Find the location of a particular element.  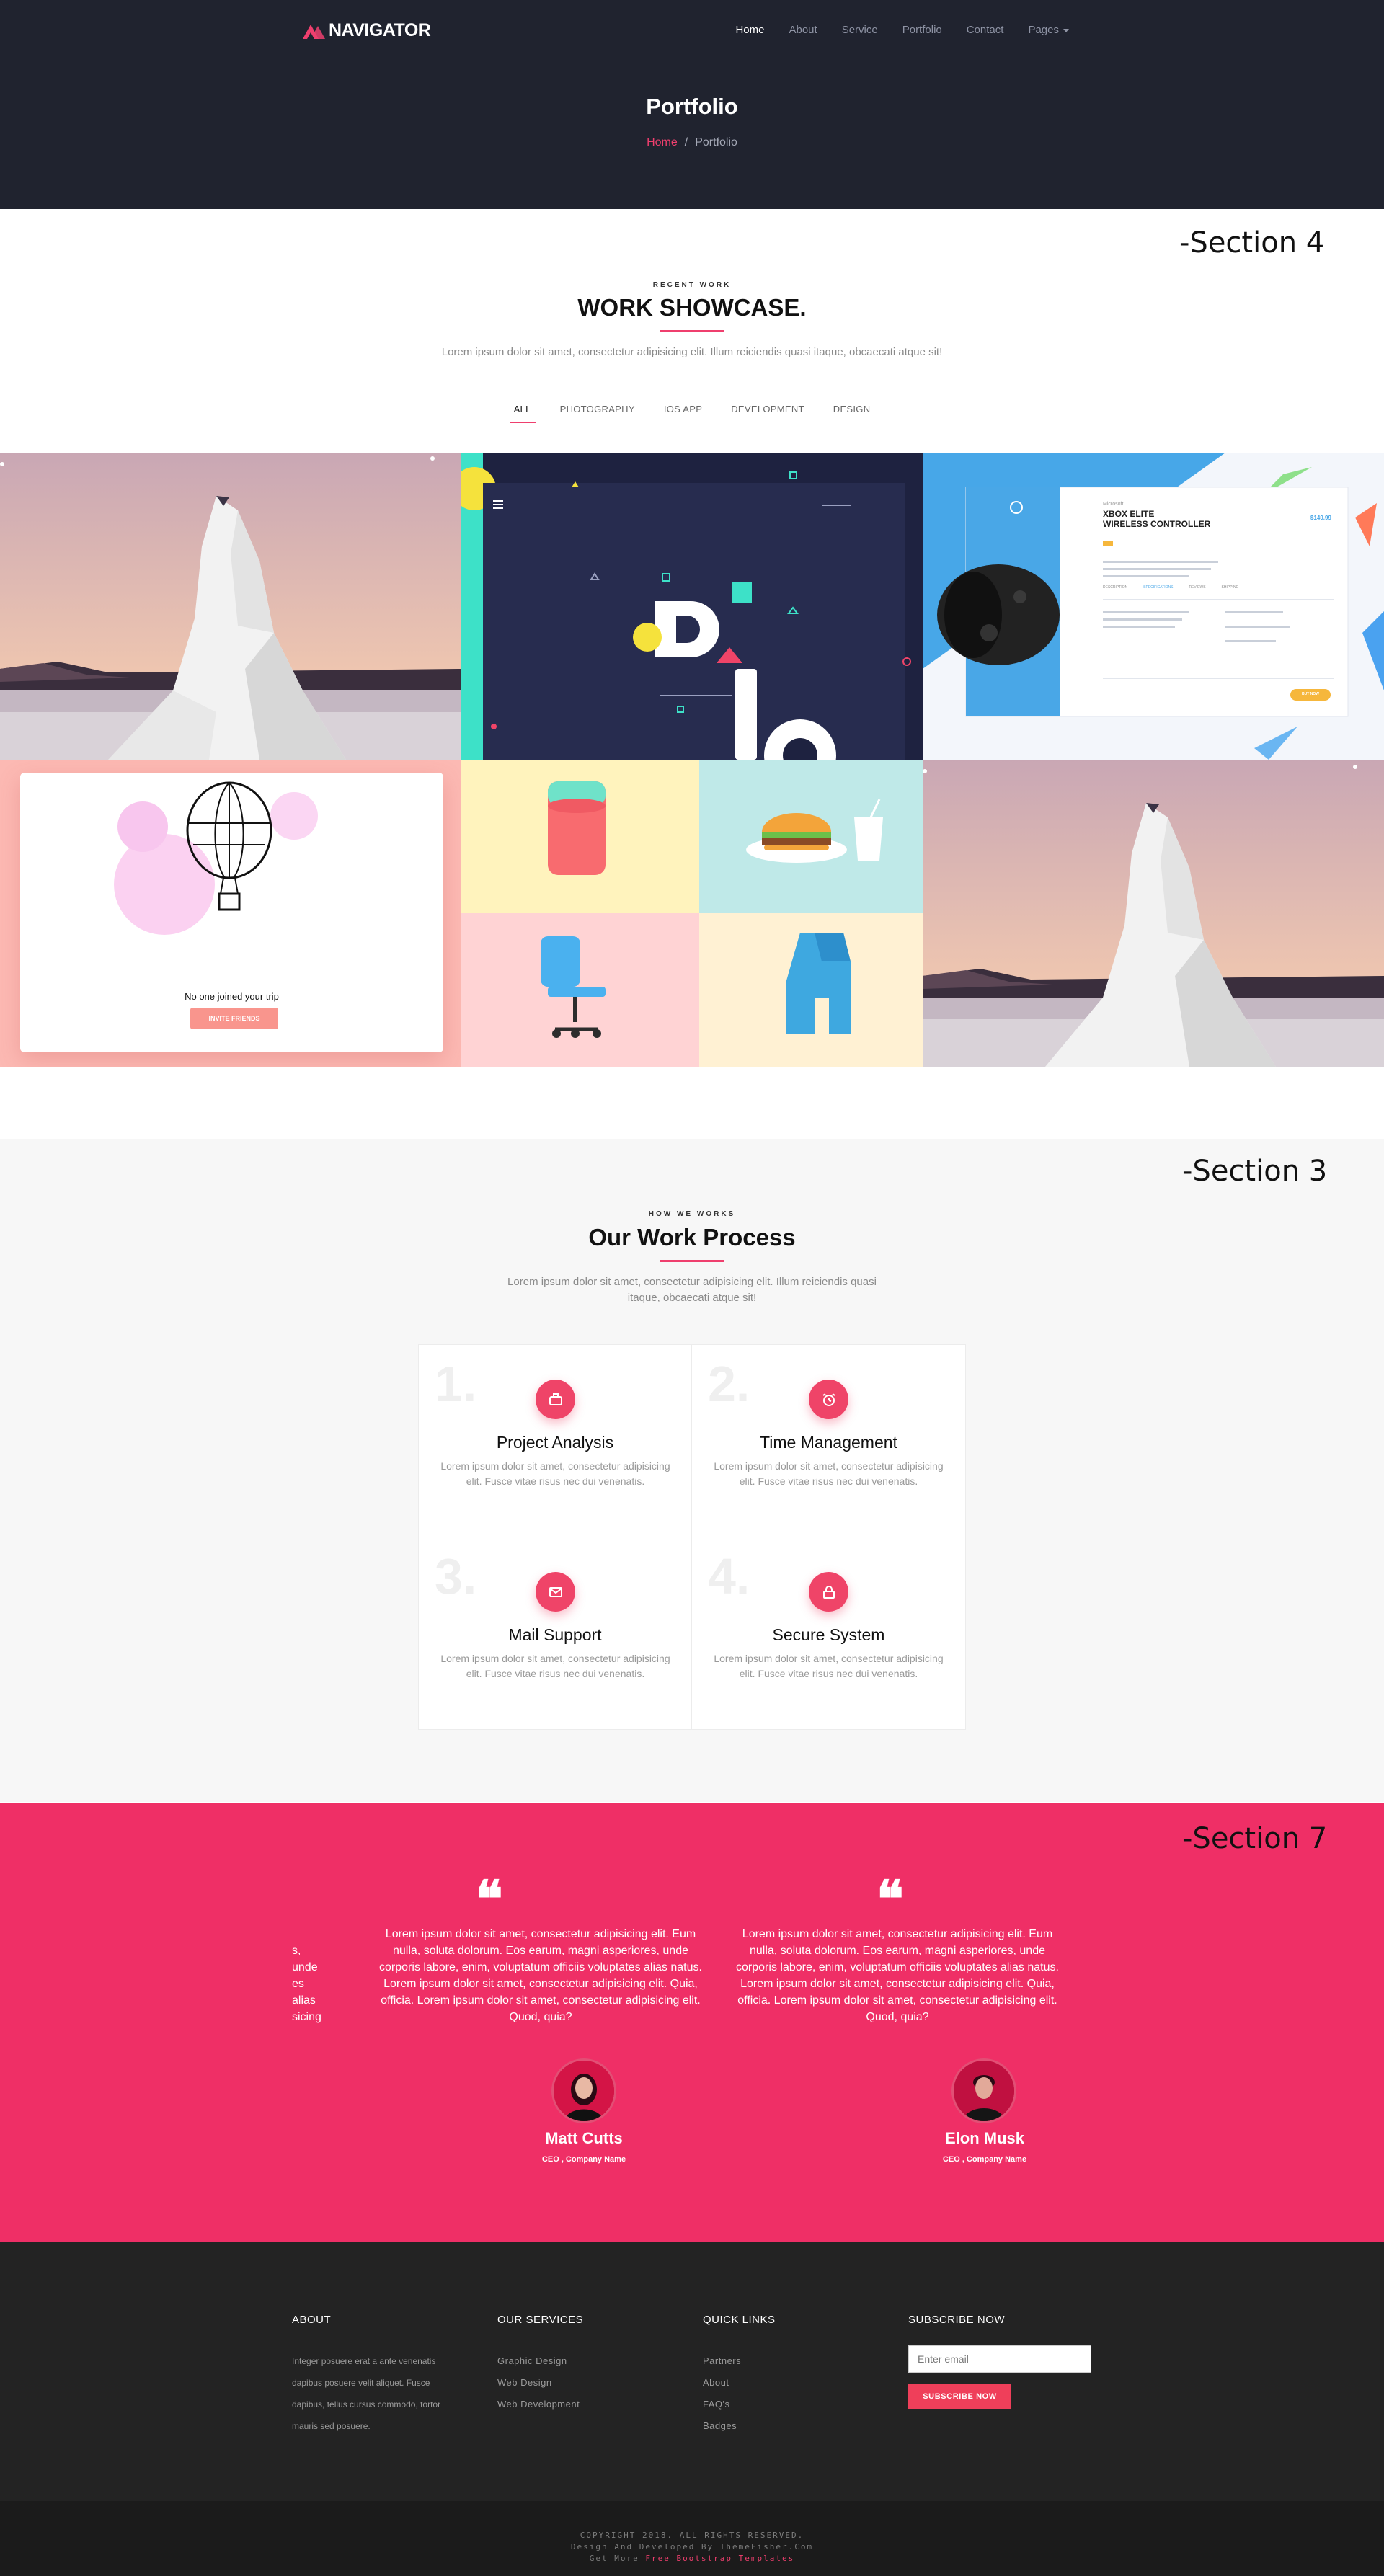

nav-item-pages-dropdown: Pages is located at coordinates (1048, 31).